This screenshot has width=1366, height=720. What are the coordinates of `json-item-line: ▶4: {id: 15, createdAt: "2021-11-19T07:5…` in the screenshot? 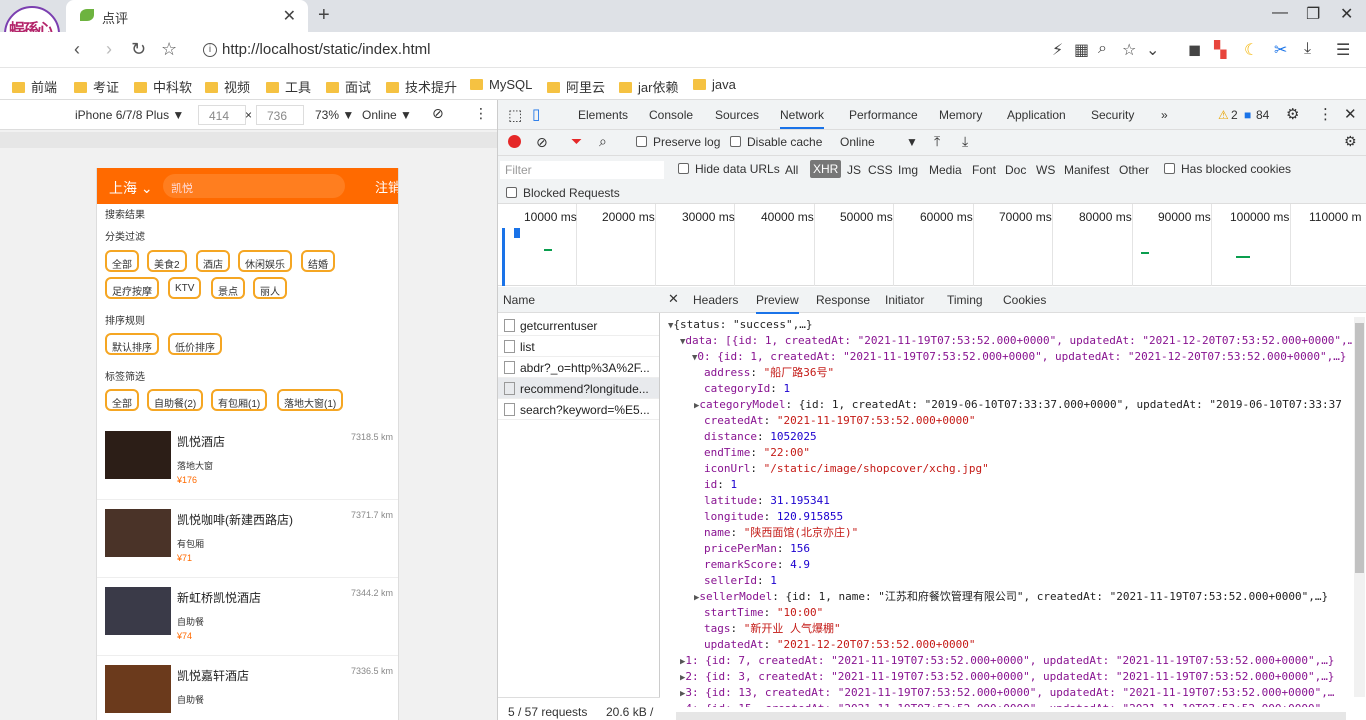 It's located at (1007, 704).